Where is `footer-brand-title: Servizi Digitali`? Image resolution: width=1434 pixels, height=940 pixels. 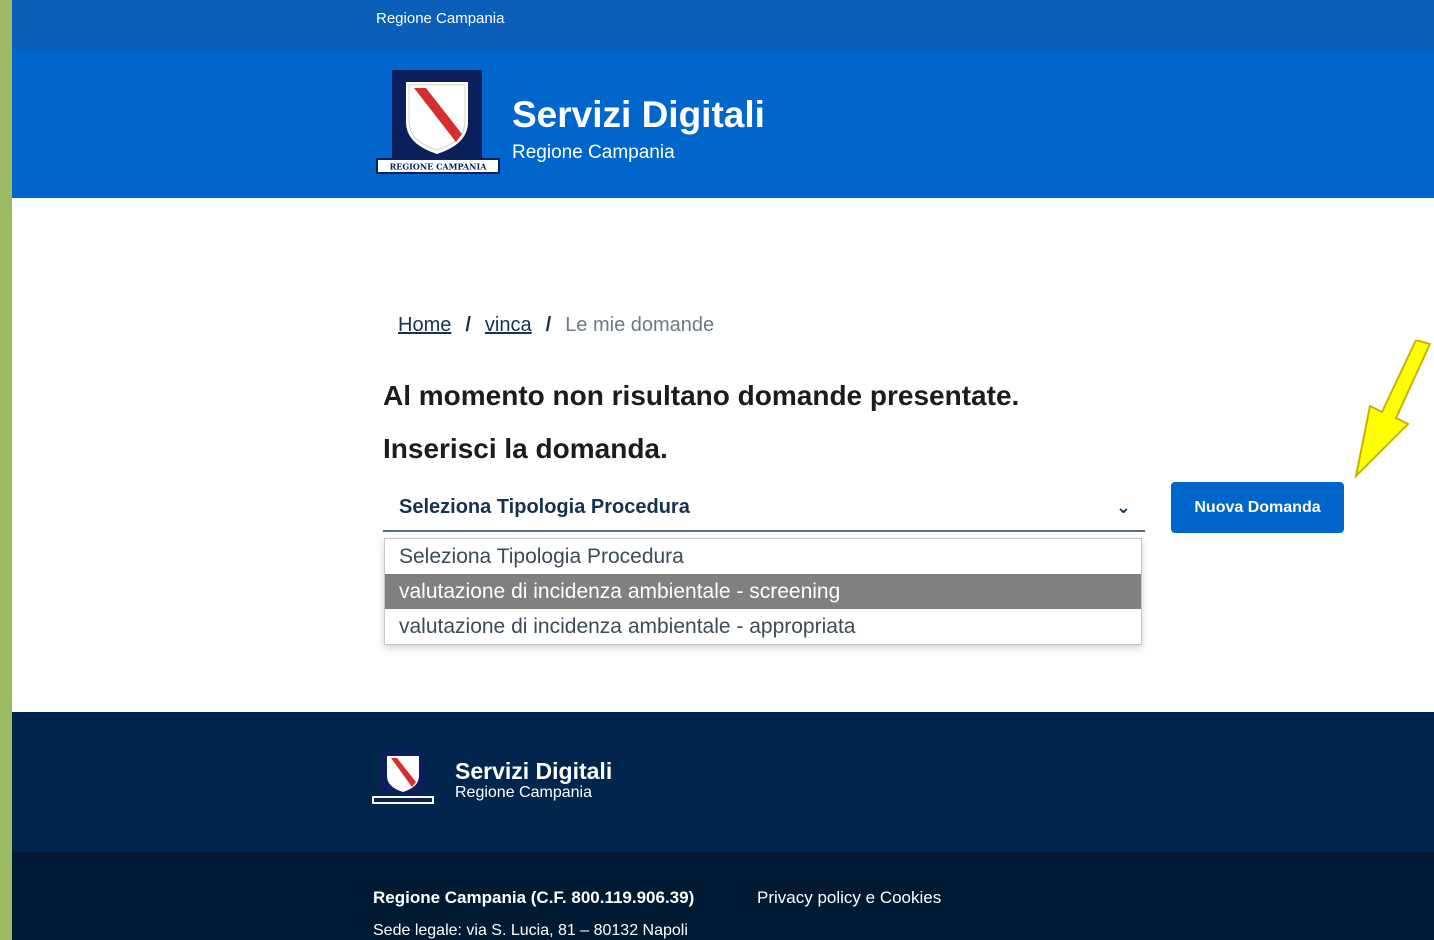
footer-brand-title: Servizi Digitali is located at coordinates (534, 771).